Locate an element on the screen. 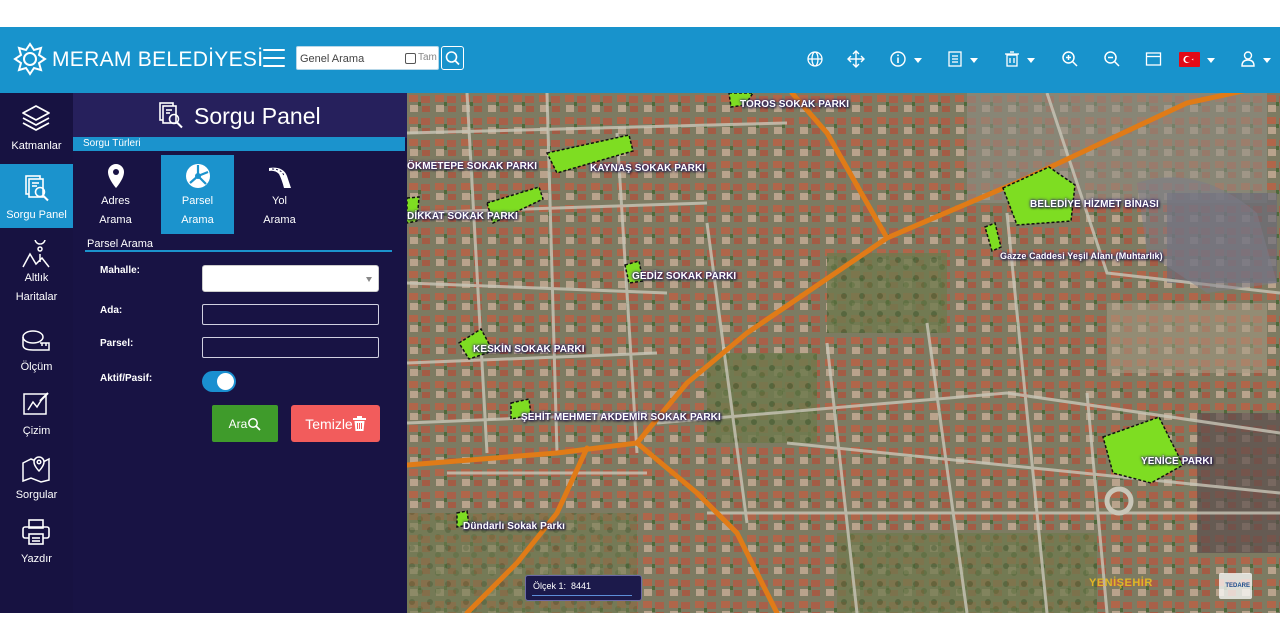  printer-icon is located at coordinates (36, 532).